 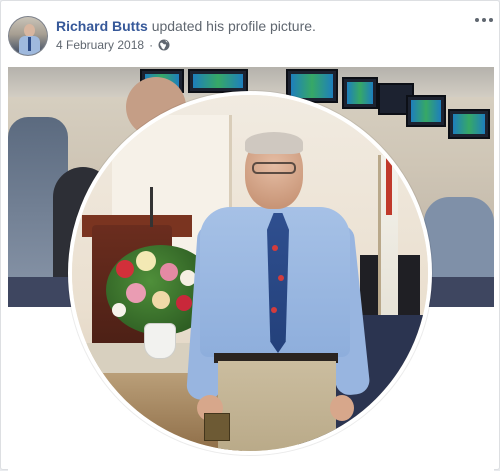 I want to click on more-options-icon, so click(x=484, y=20).